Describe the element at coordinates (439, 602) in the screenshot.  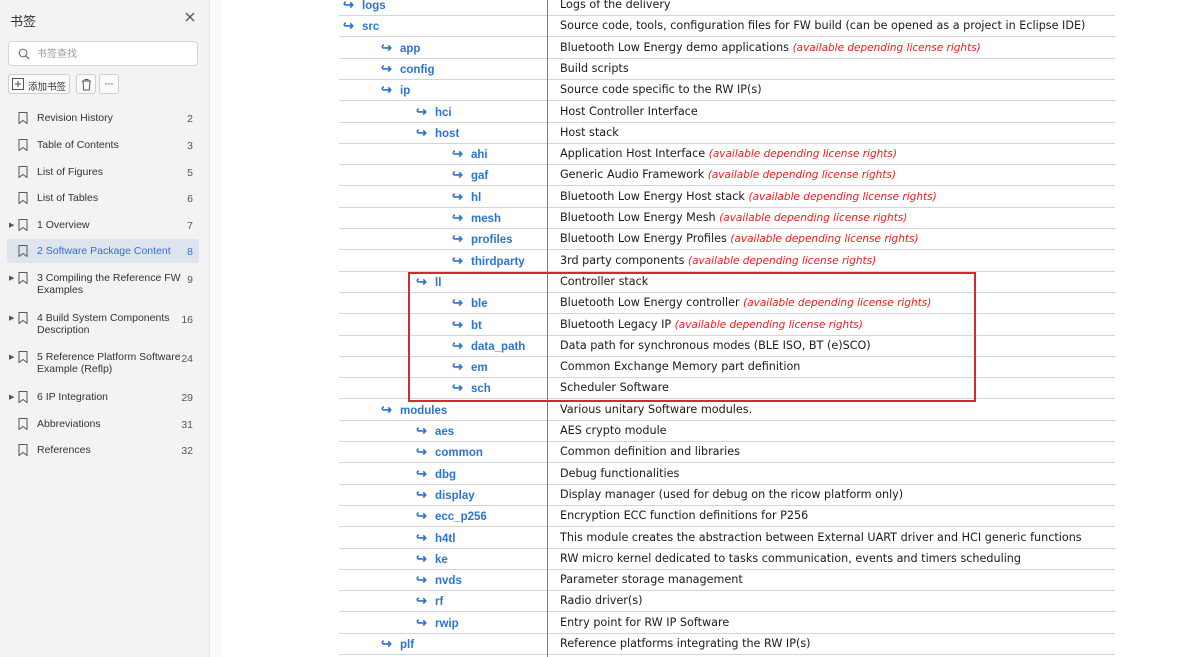
I see `directory-name: rf` at that location.